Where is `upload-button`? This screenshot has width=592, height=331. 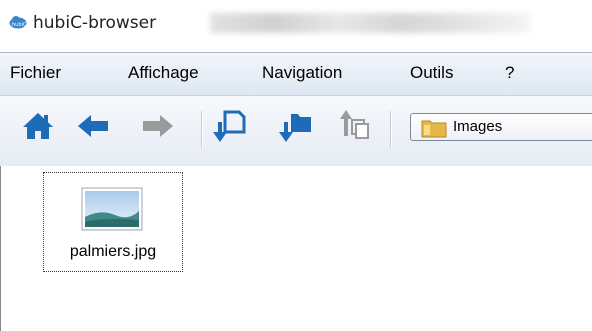 upload-button is located at coordinates (356, 126).